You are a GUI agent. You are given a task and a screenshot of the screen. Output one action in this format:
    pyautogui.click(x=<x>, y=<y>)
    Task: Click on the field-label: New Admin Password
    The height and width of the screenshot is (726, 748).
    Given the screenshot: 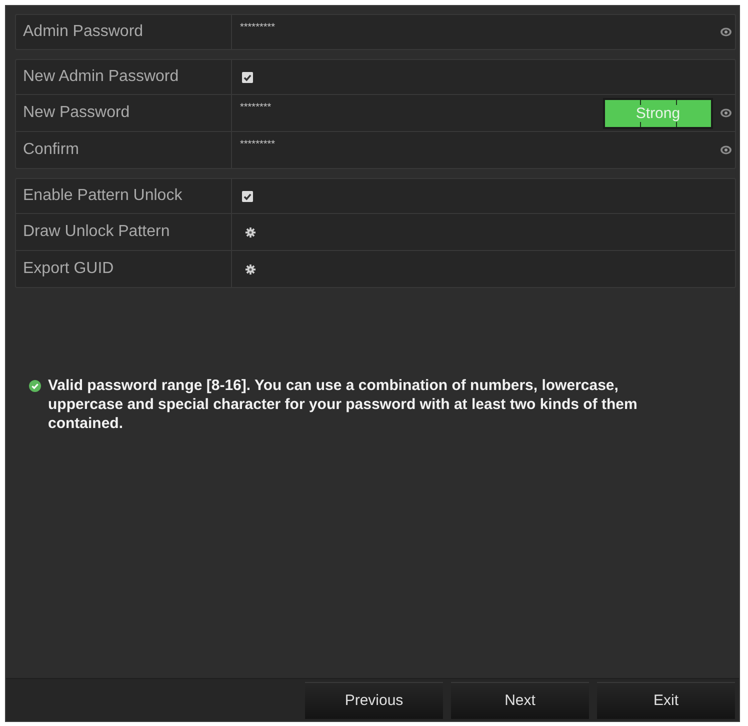 What is the action you would take?
    pyautogui.click(x=101, y=77)
    